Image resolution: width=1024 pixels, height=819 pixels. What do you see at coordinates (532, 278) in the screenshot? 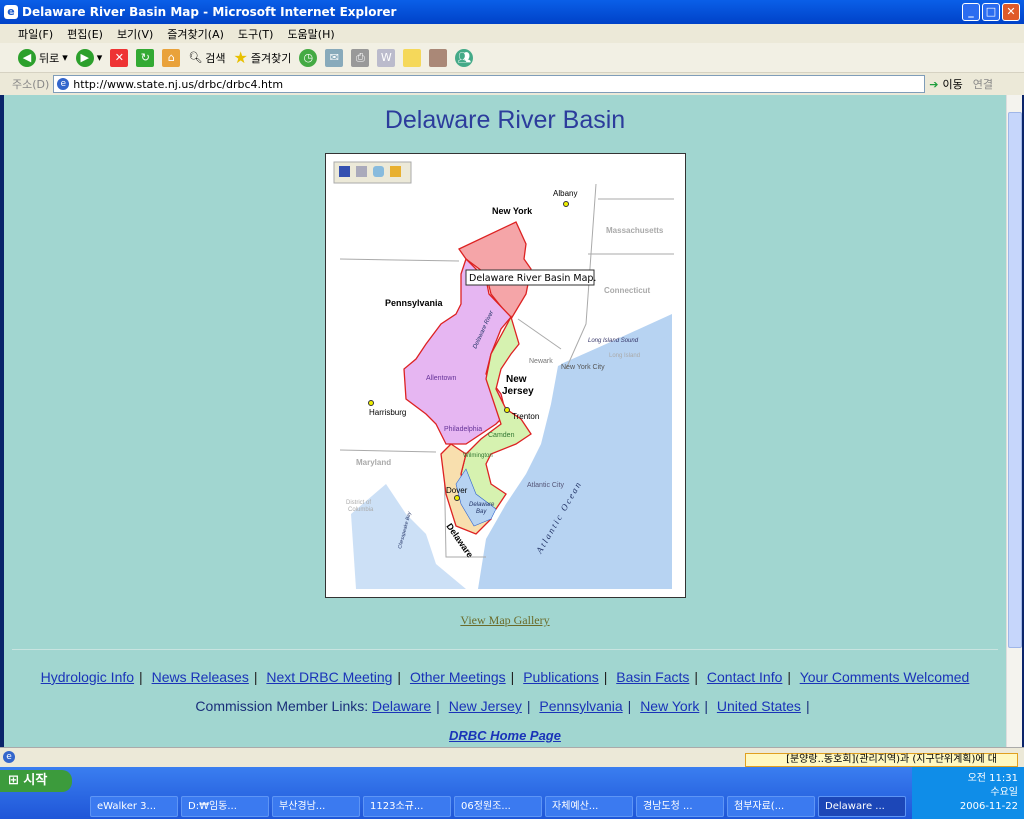
I see `map-tooltip: Delaware River Basin Map.` at bounding box center [532, 278].